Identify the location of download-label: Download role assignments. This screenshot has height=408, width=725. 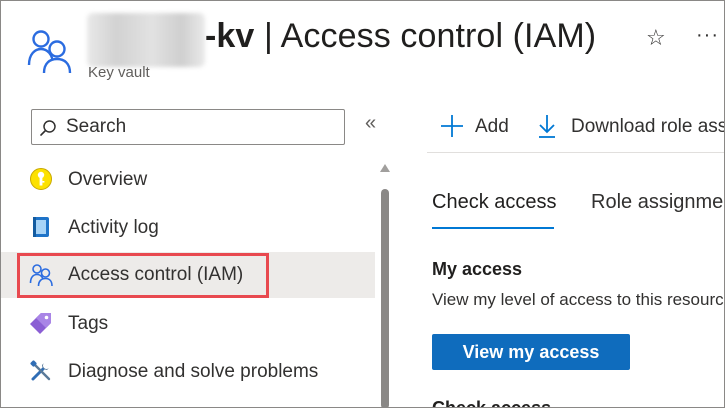
(647, 126).